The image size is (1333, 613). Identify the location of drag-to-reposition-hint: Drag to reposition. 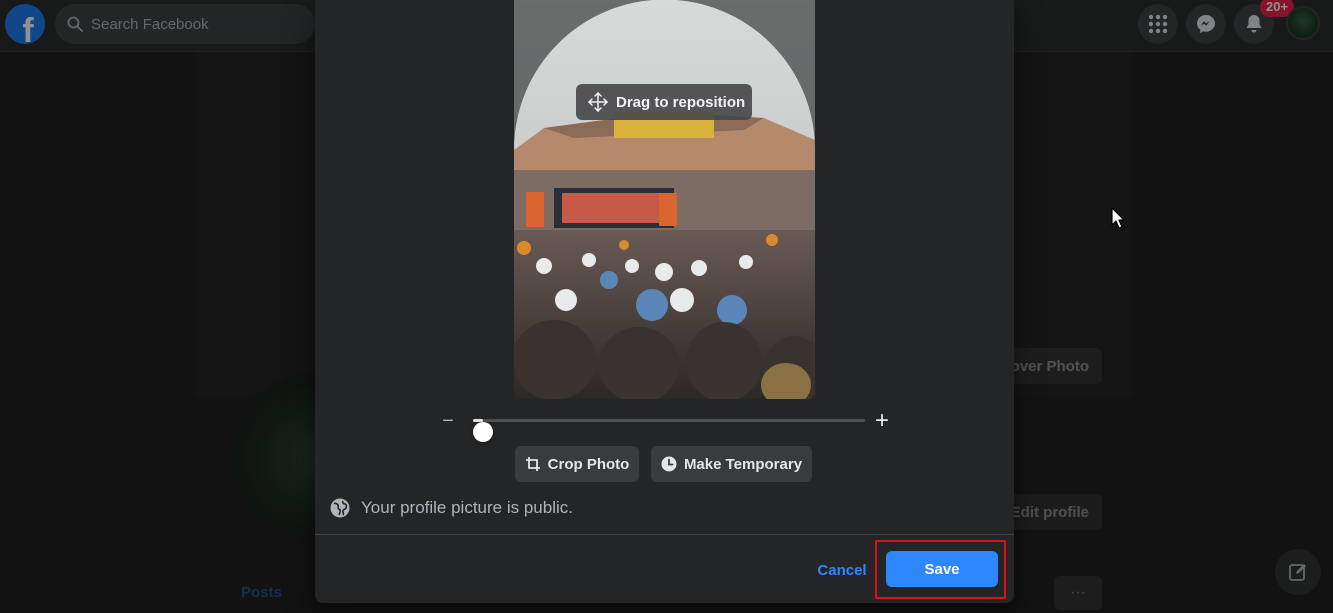
(664, 102).